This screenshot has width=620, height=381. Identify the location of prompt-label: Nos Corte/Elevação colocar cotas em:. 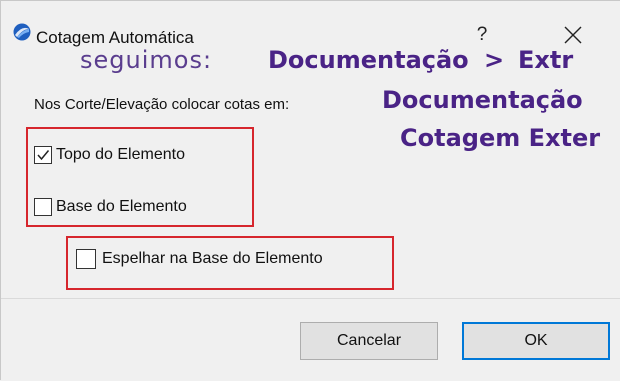
(162, 104).